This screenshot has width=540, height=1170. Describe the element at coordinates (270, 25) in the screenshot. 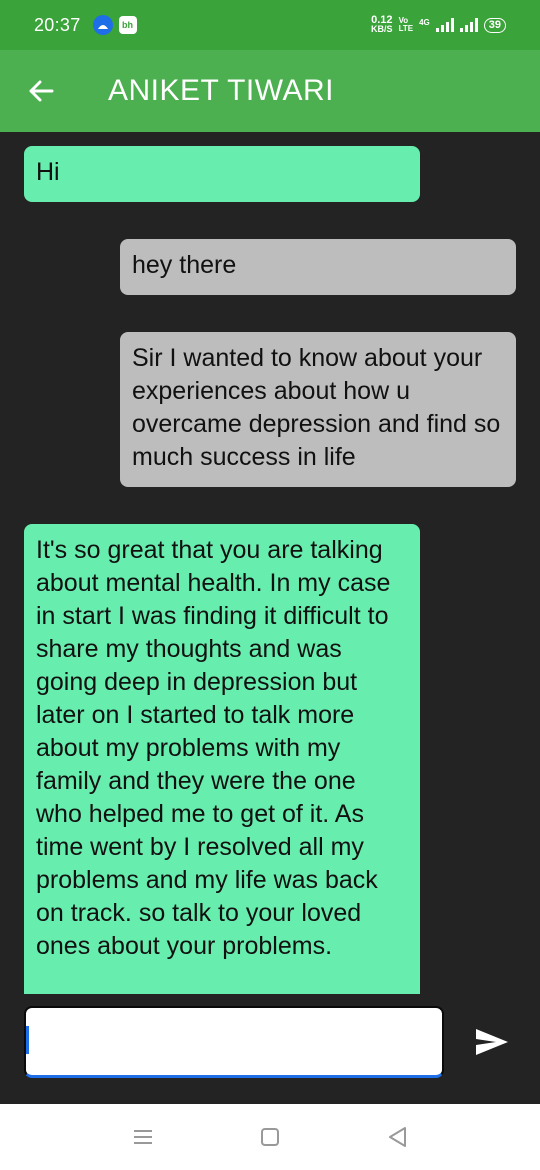

I see `status-bar: 20:37 bh 0.12 KB/S Vo LTE 4G 39` at that location.